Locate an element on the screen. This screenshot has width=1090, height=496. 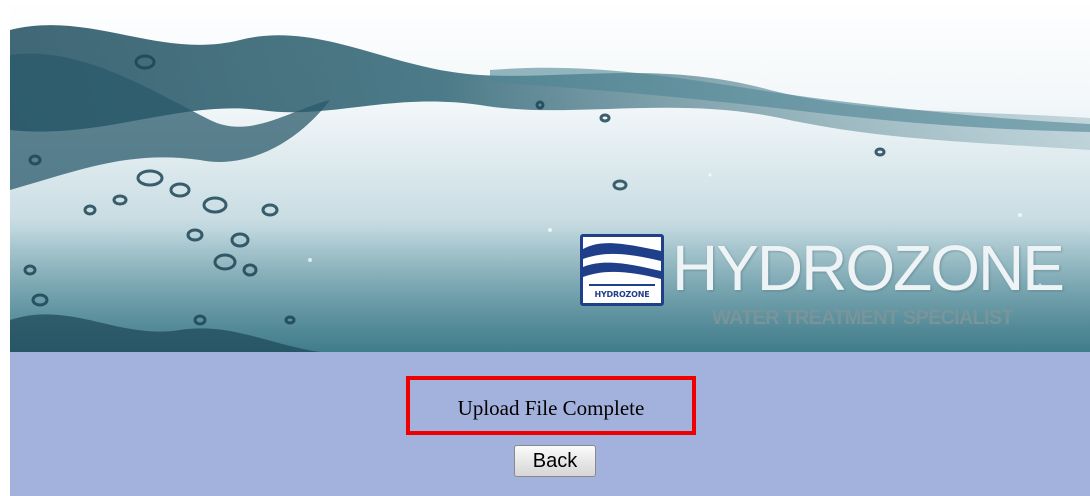
status-highlight-box: Upload File Complete is located at coordinates (551, 405).